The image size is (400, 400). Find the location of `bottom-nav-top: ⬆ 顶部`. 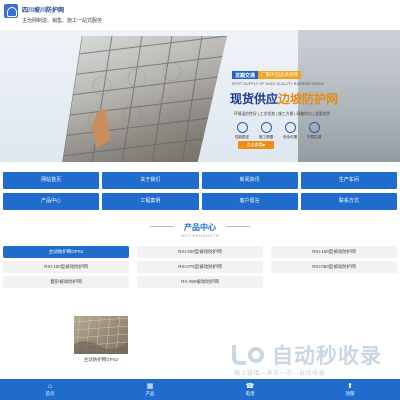

bottom-nav-top: ⬆ 顶部 is located at coordinates (350, 389).